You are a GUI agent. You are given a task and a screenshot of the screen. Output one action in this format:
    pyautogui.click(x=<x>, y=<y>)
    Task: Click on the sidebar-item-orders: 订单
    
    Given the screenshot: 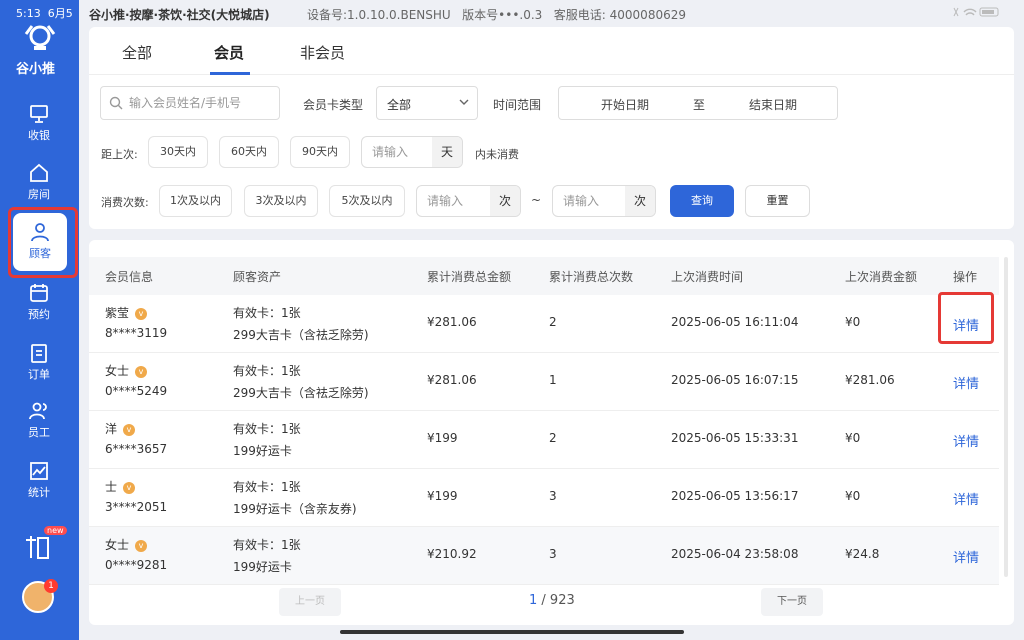 What is the action you would take?
    pyautogui.click(x=39, y=365)
    